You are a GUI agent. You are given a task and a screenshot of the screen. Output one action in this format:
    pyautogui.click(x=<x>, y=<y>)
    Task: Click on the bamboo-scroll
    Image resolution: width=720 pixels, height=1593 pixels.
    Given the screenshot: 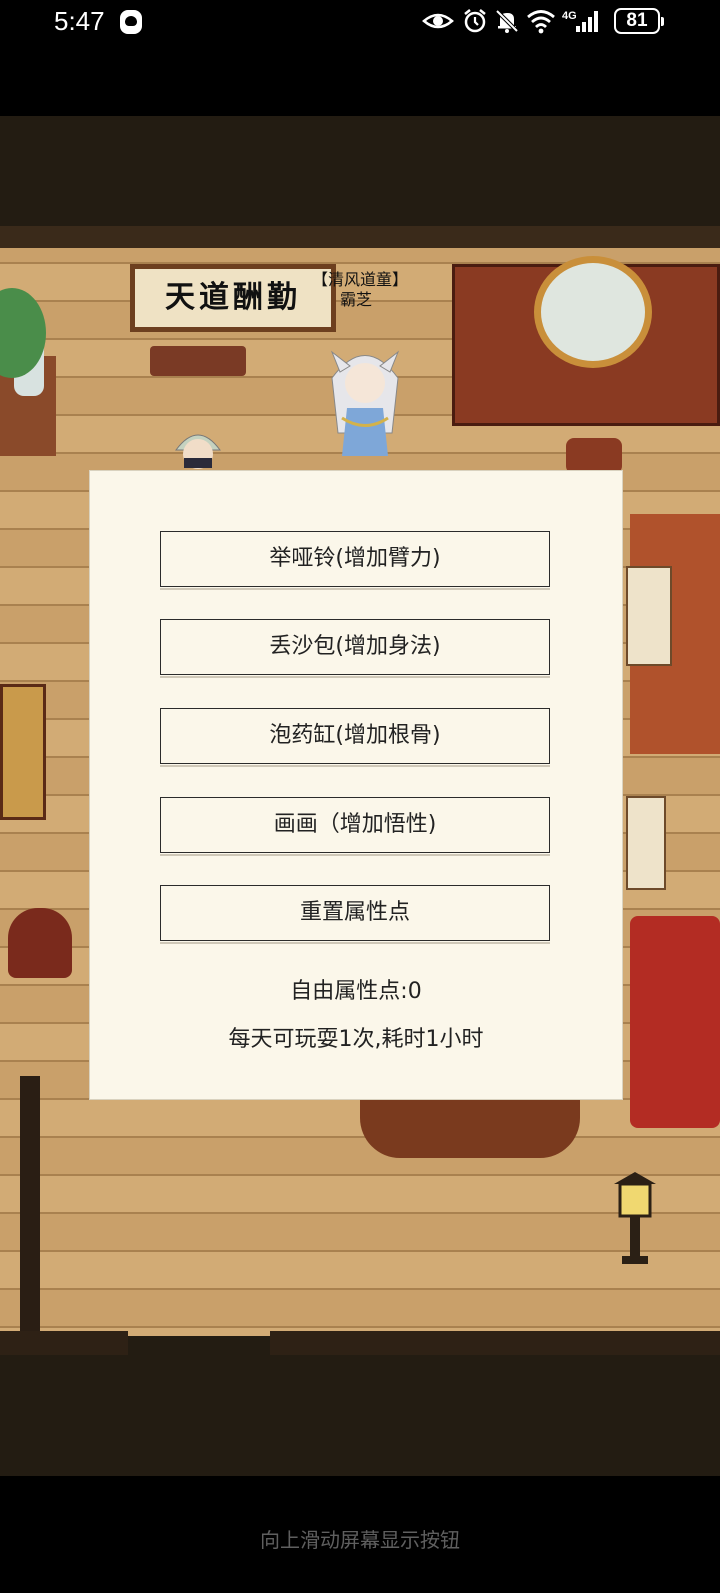 What is the action you would take?
    pyautogui.click(x=646, y=843)
    